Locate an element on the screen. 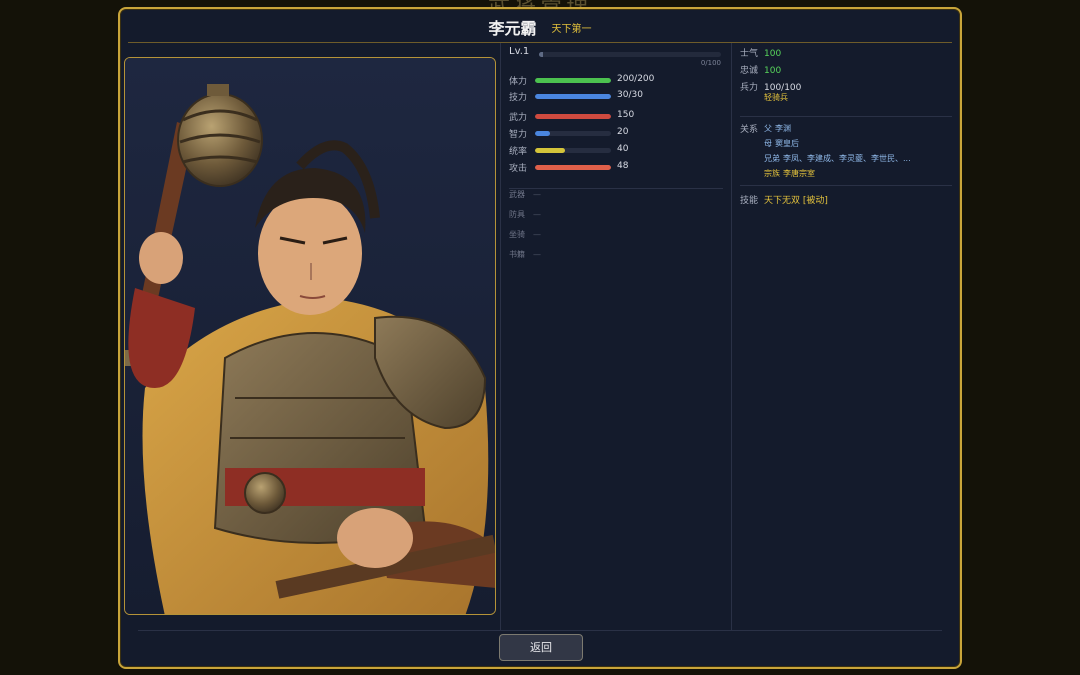 The width and height of the screenshot is (1080, 675). hero-name: 李元霸 is located at coordinates (512, 28).